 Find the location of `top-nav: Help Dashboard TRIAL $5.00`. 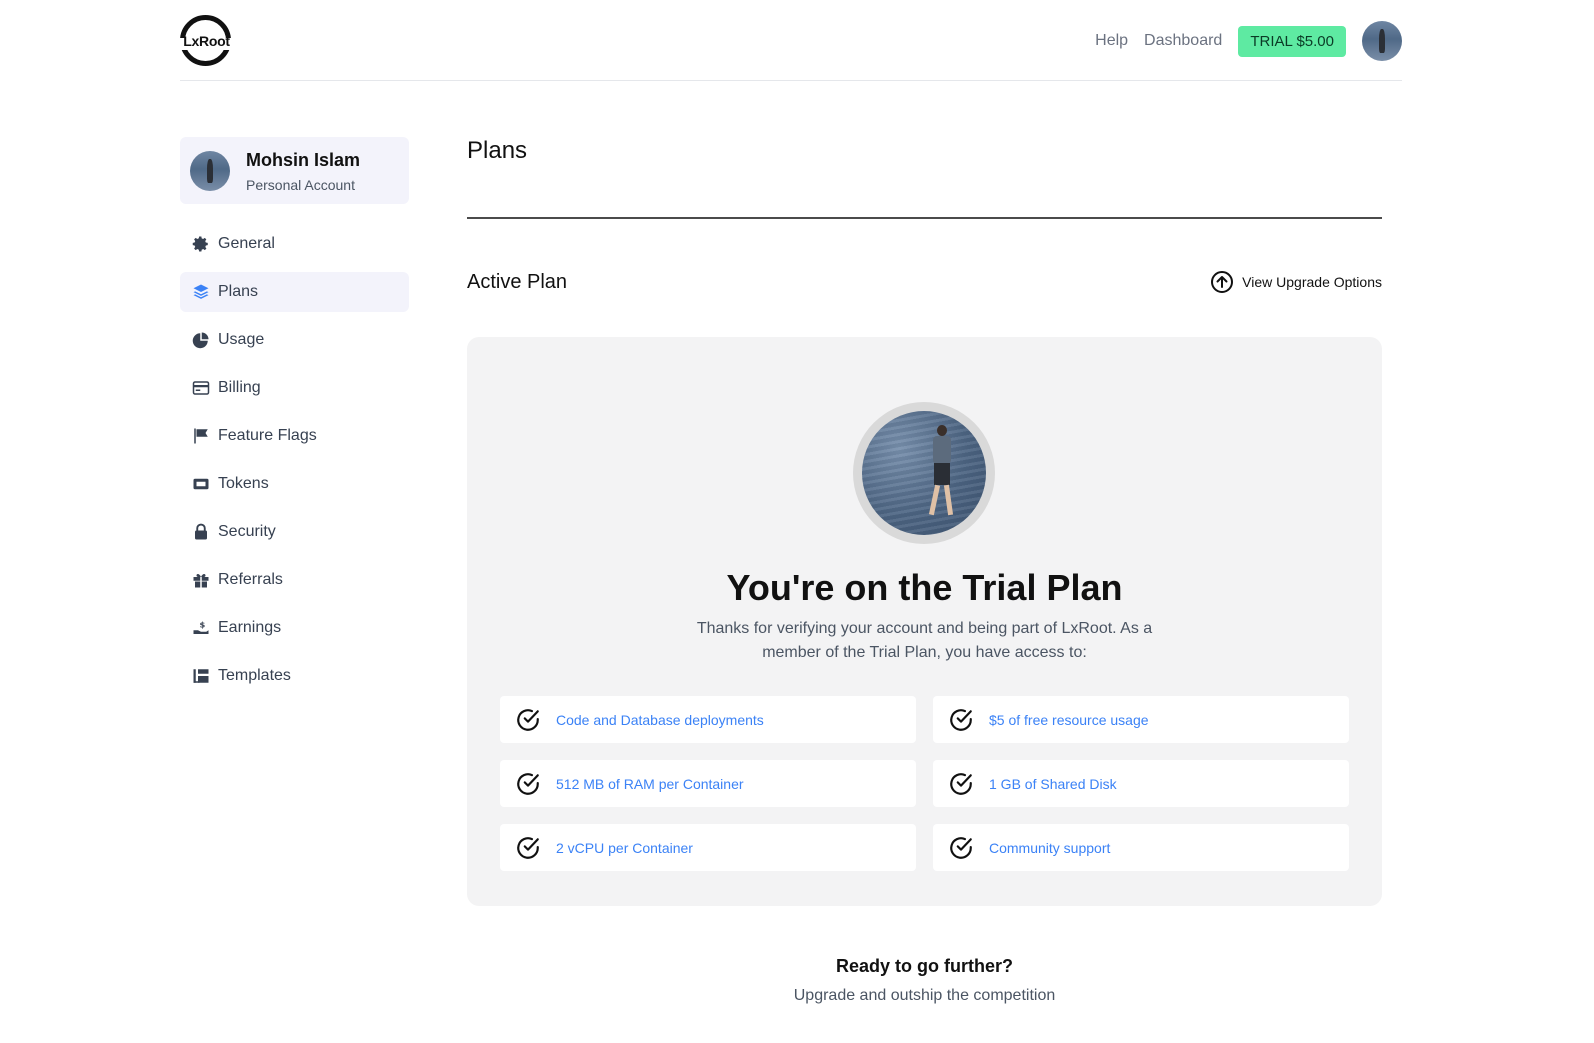

top-nav: Help Dashboard TRIAL $5.00 is located at coordinates (1248, 41).